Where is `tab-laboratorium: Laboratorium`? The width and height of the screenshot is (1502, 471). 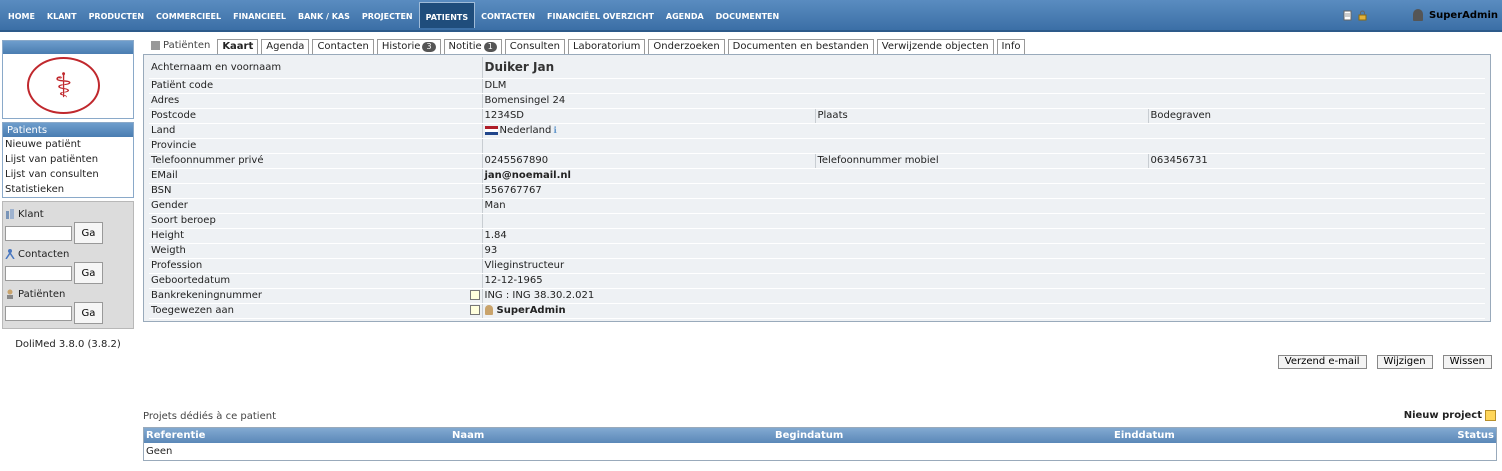
tab-laboratorium: Laboratorium is located at coordinates (606, 46).